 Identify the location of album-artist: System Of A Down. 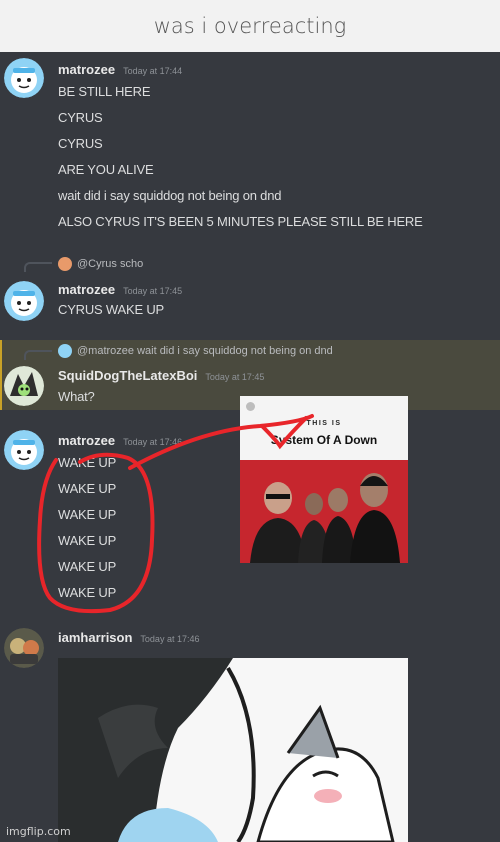
(324, 440).